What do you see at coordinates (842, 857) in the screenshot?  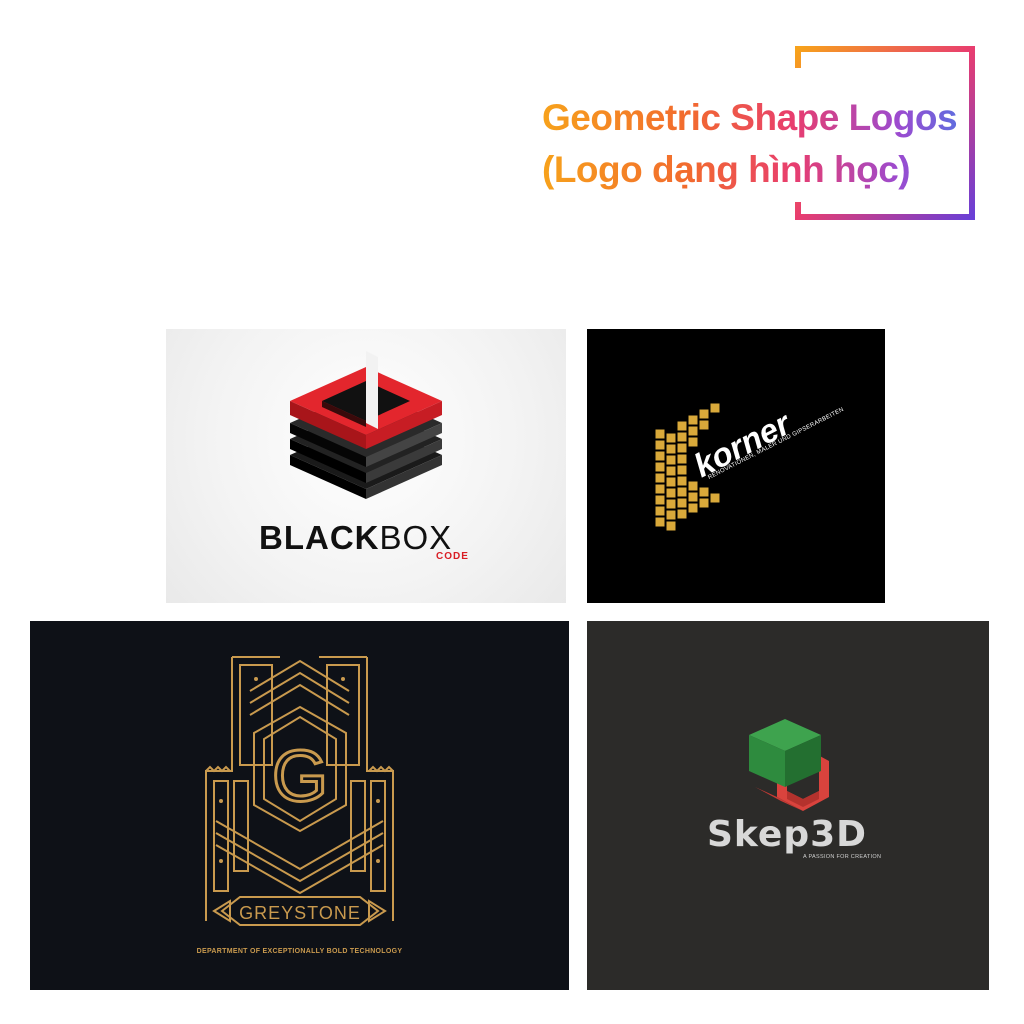 I see `skep3d-subtitle: A PASSION FOR CREATION` at bounding box center [842, 857].